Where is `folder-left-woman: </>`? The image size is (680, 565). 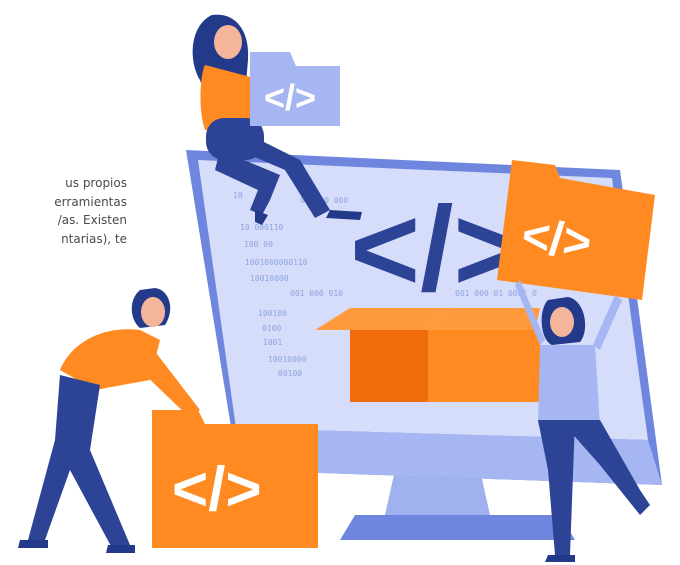
folder-left-woman: </> is located at coordinates (235, 479).